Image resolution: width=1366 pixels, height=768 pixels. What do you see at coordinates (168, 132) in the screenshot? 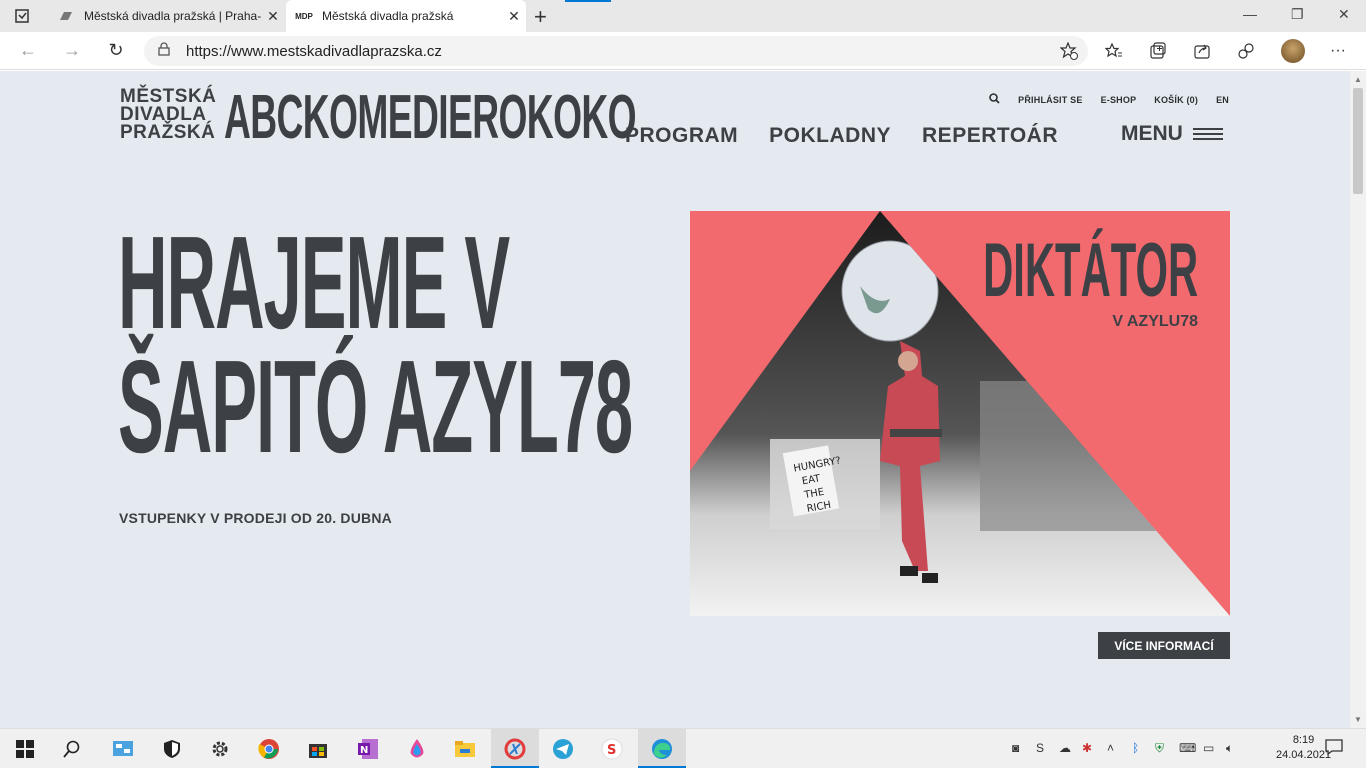
I see `logo-line: PRAŽSKÁ` at bounding box center [168, 132].